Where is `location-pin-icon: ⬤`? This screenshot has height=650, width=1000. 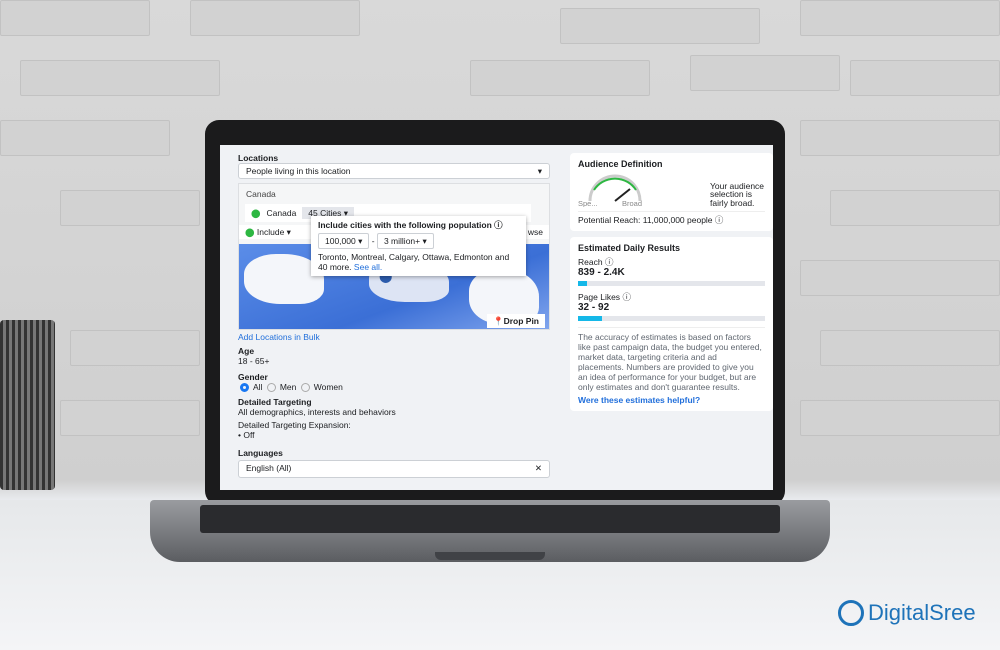
location-pin-icon: ⬤ is located at coordinates (256, 213).